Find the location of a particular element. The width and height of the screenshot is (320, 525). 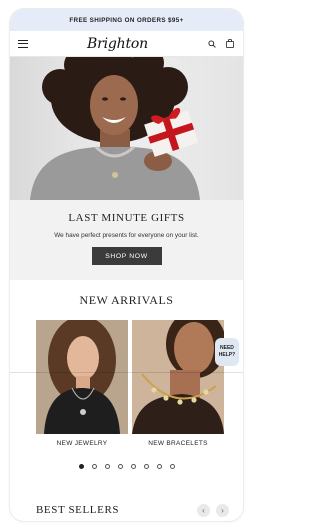

site-header: Brighton is located at coordinates (126, 44).